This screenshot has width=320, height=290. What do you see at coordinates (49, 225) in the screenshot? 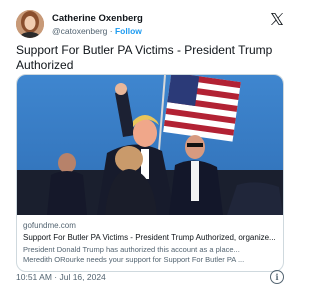
I see `card-domain: gofundme.com` at bounding box center [49, 225].